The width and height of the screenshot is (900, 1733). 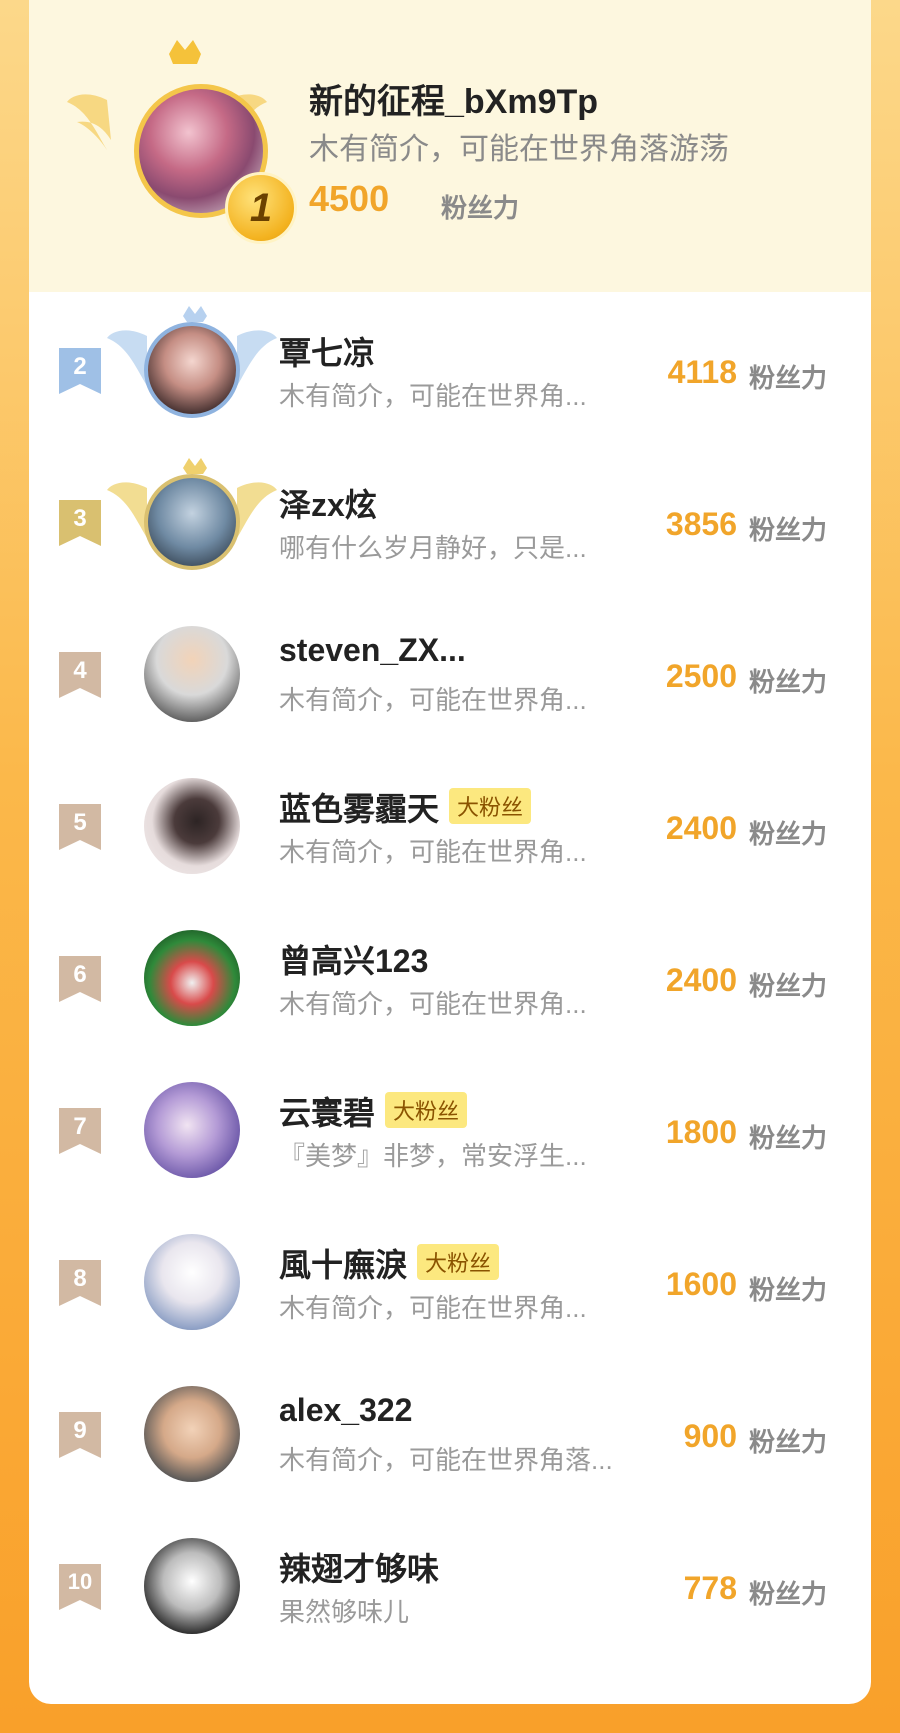 I want to click on list-item: 2 覃七凉 木有简介，可能在世界角... 4118 粉丝力, so click(x=450, y=368).